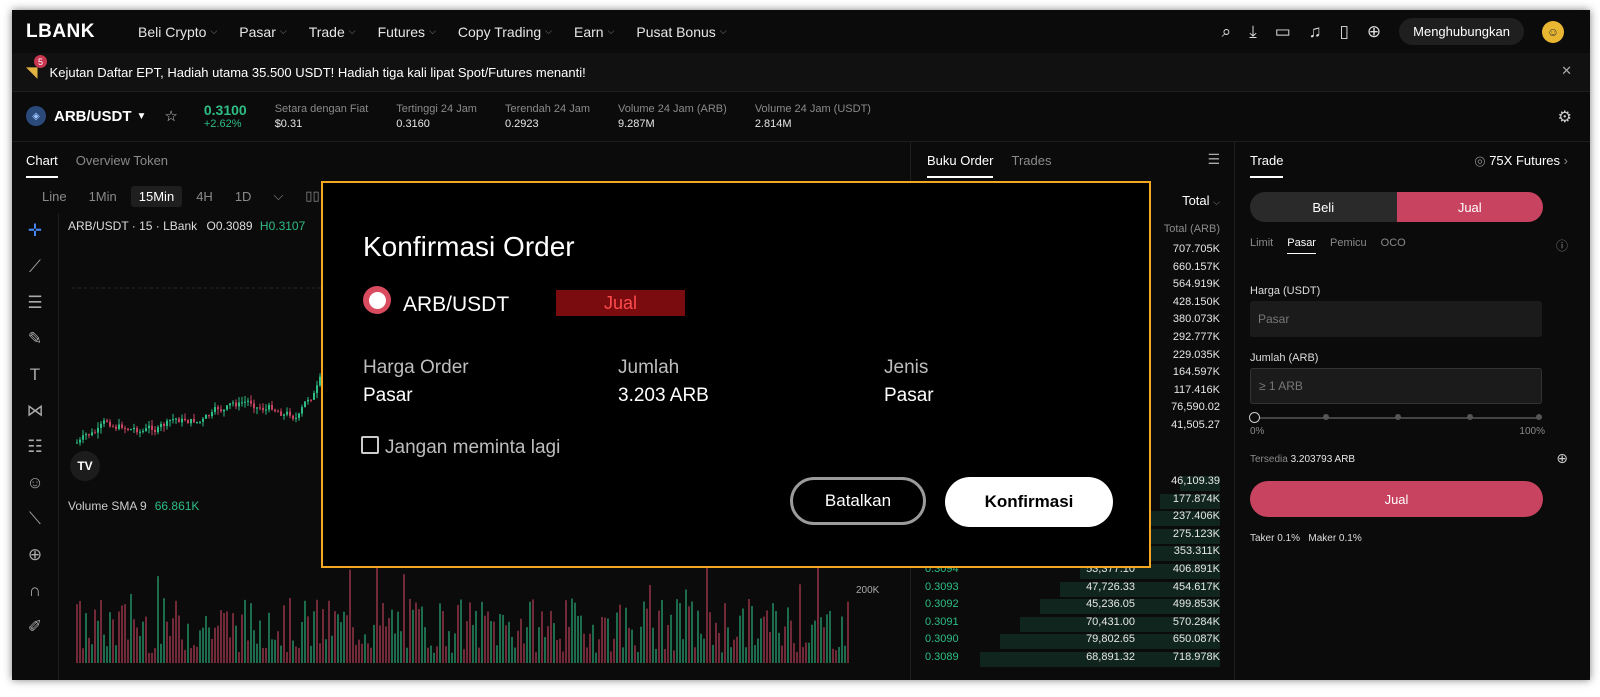 The height and width of the screenshot is (697, 1600). I want to click on wallet-icon: ▭, so click(1283, 32).